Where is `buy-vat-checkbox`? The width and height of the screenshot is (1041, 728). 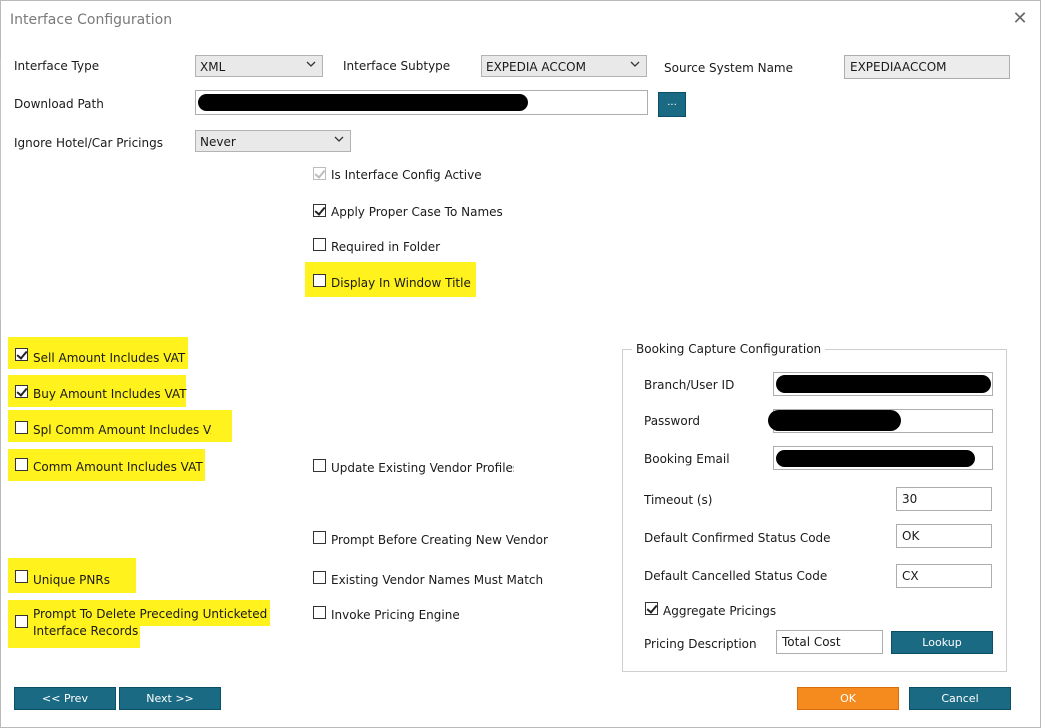
buy-vat-checkbox is located at coordinates (21, 391).